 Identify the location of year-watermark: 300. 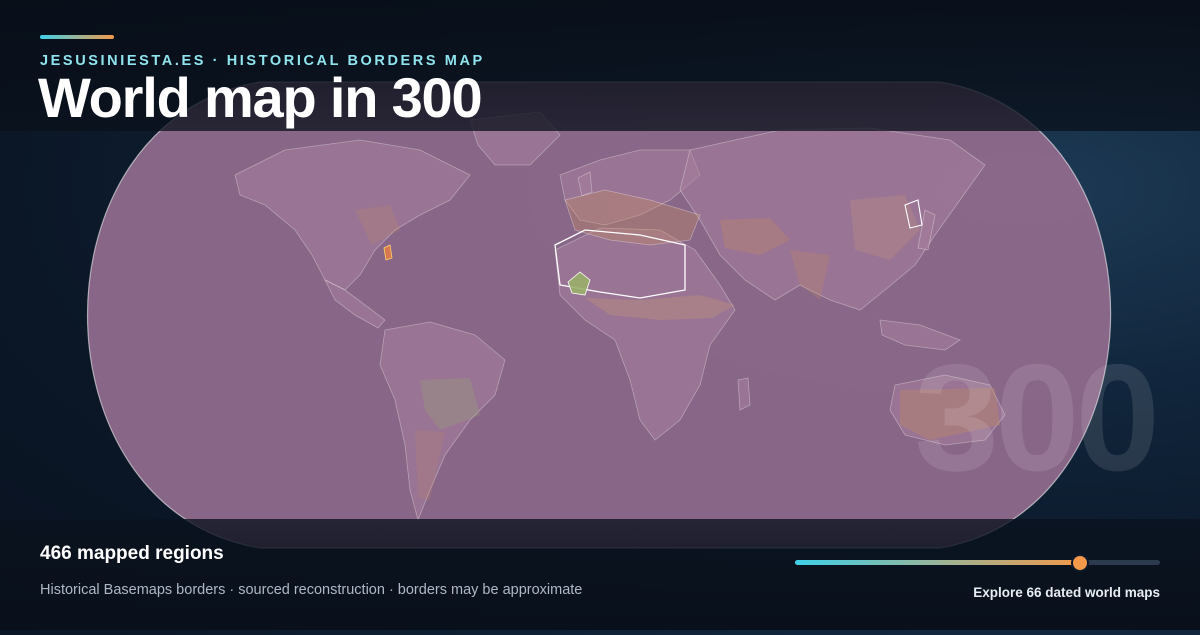
(1037, 418).